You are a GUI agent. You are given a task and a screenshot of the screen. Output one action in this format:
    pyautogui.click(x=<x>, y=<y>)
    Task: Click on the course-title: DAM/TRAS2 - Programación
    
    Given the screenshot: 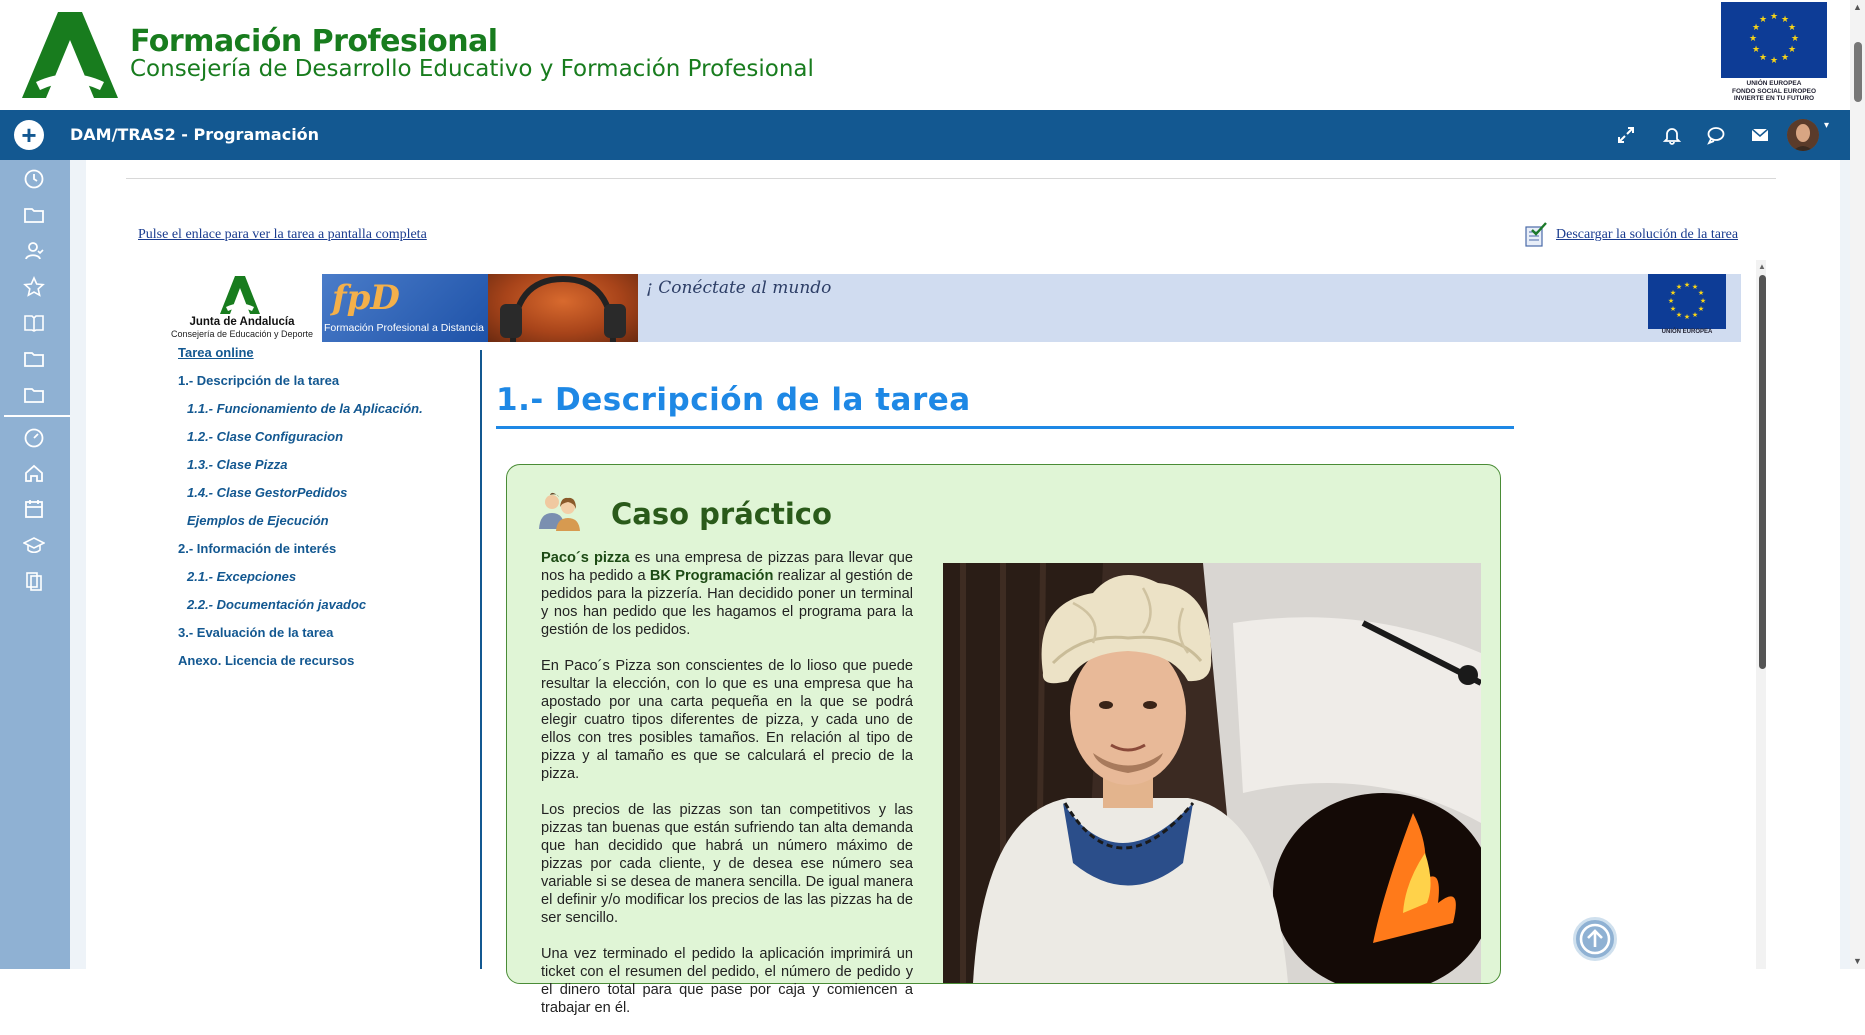 What is the action you would take?
    pyautogui.click(x=194, y=134)
    